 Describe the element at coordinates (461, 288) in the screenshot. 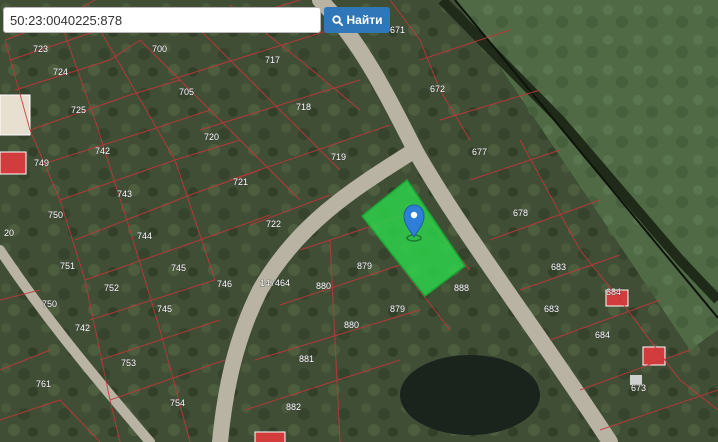

I see `plot-label: 888` at that location.